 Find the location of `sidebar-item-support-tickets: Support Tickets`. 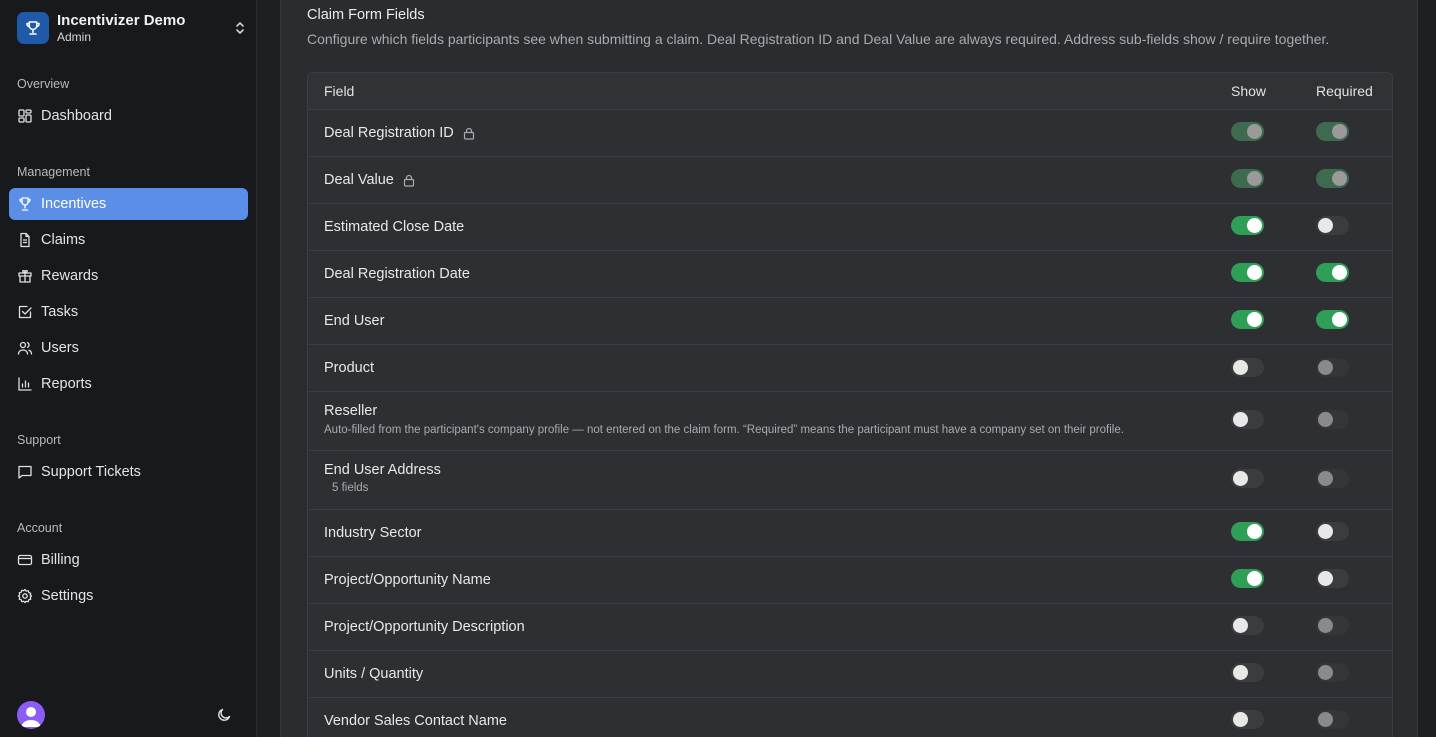

sidebar-item-support-tickets: Support Tickets is located at coordinates (128, 472).